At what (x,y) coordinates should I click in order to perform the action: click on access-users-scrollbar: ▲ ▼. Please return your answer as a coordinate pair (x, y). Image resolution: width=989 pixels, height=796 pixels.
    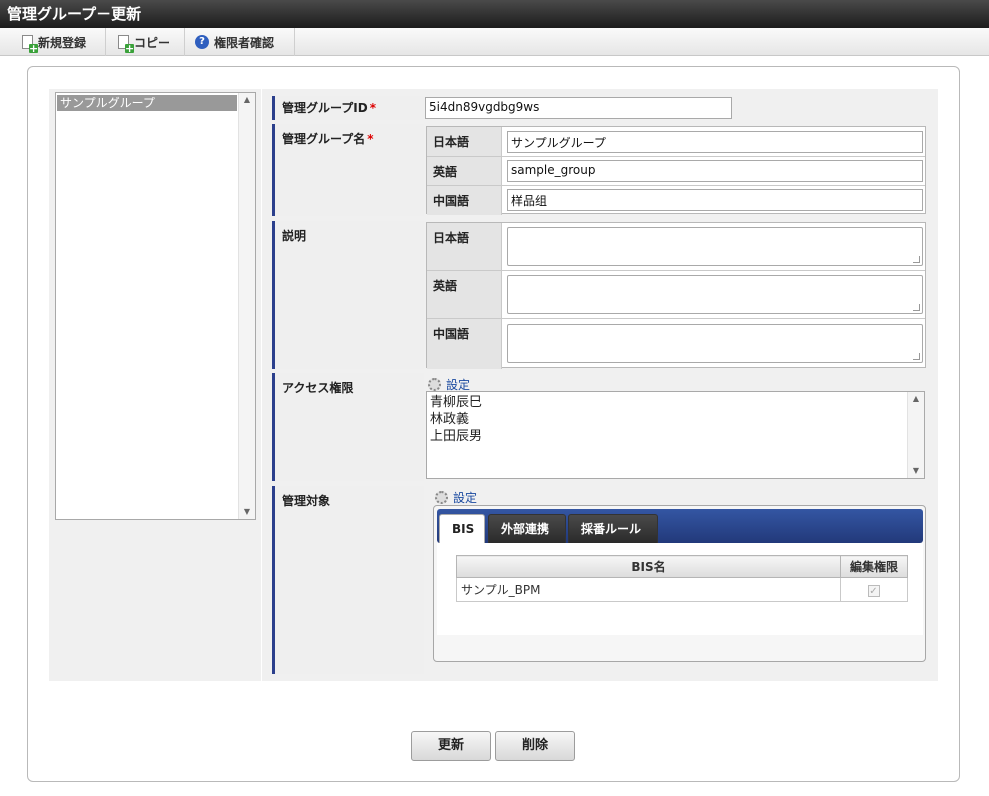
    Looking at the image, I should click on (915, 435).